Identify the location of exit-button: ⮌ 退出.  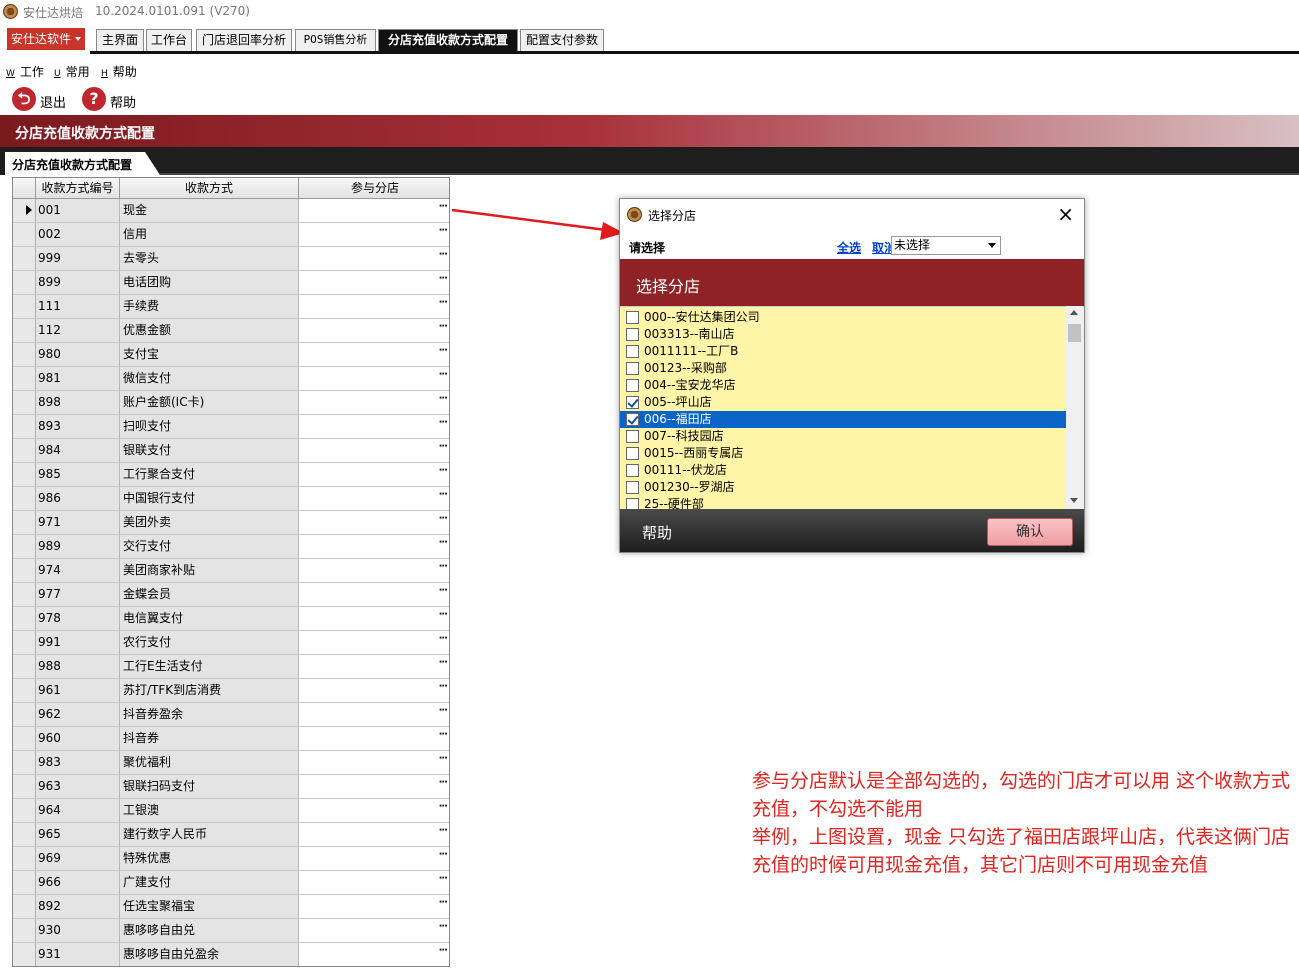
(42, 99).